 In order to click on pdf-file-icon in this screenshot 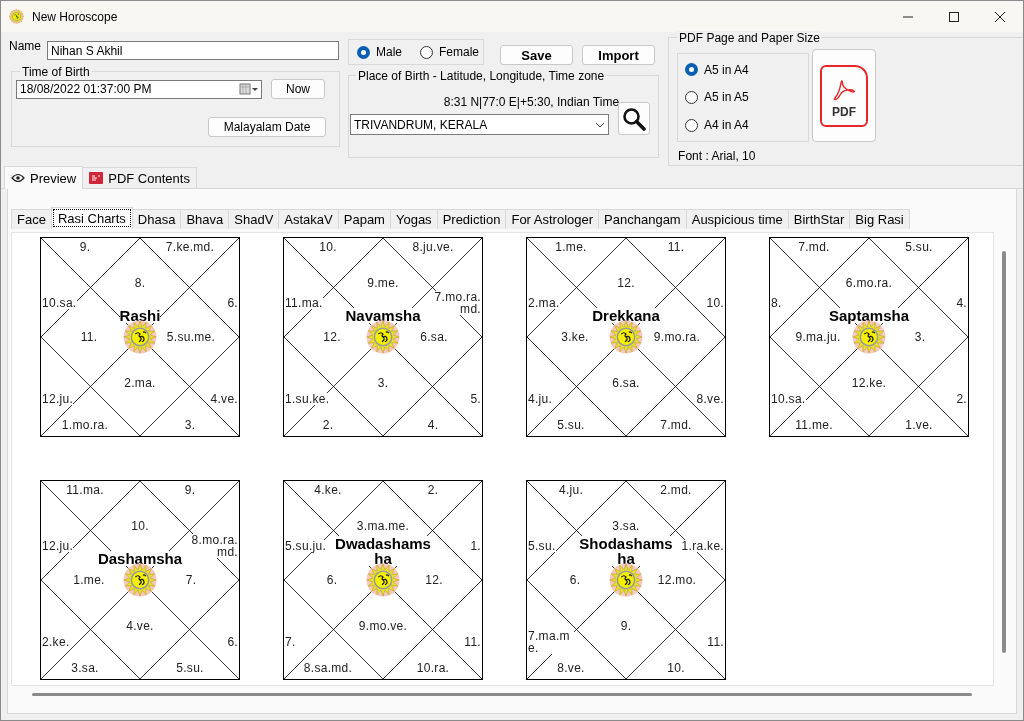, I will do `click(96, 178)`.